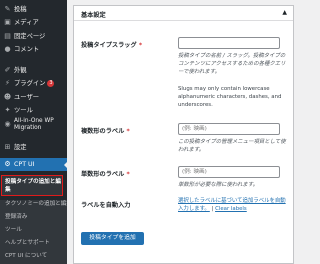 This screenshot has height=264, width=320. Describe the element at coordinates (109, 45) in the screenshot. I see `slug-label-text: 投稿タイプスラッグ` at that location.